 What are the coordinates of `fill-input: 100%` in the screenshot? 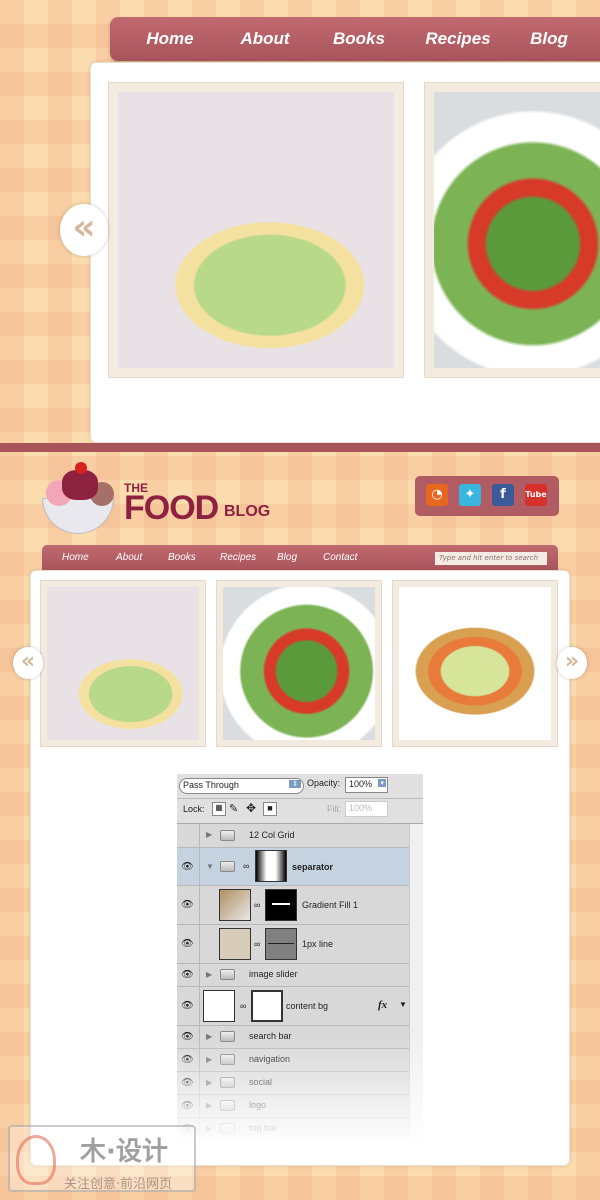 It's located at (366, 809).